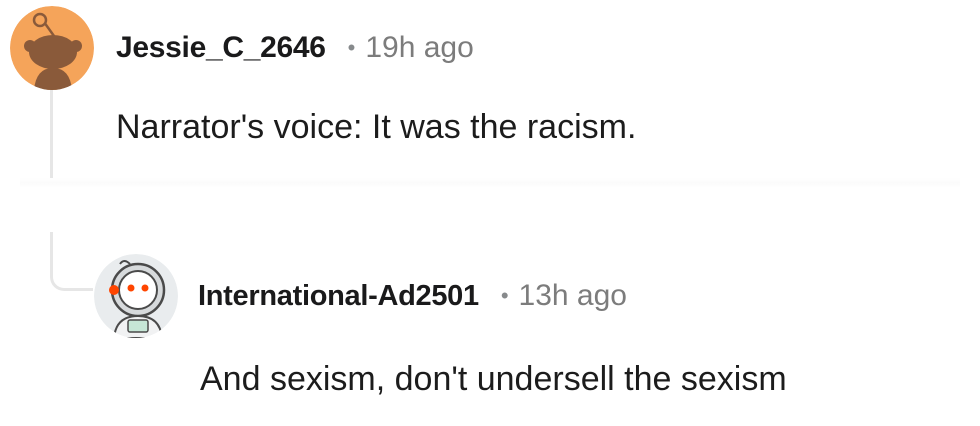  Describe the element at coordinates (573, 296) in the screenshot. I see `timestamp: 13h ago` at that location.